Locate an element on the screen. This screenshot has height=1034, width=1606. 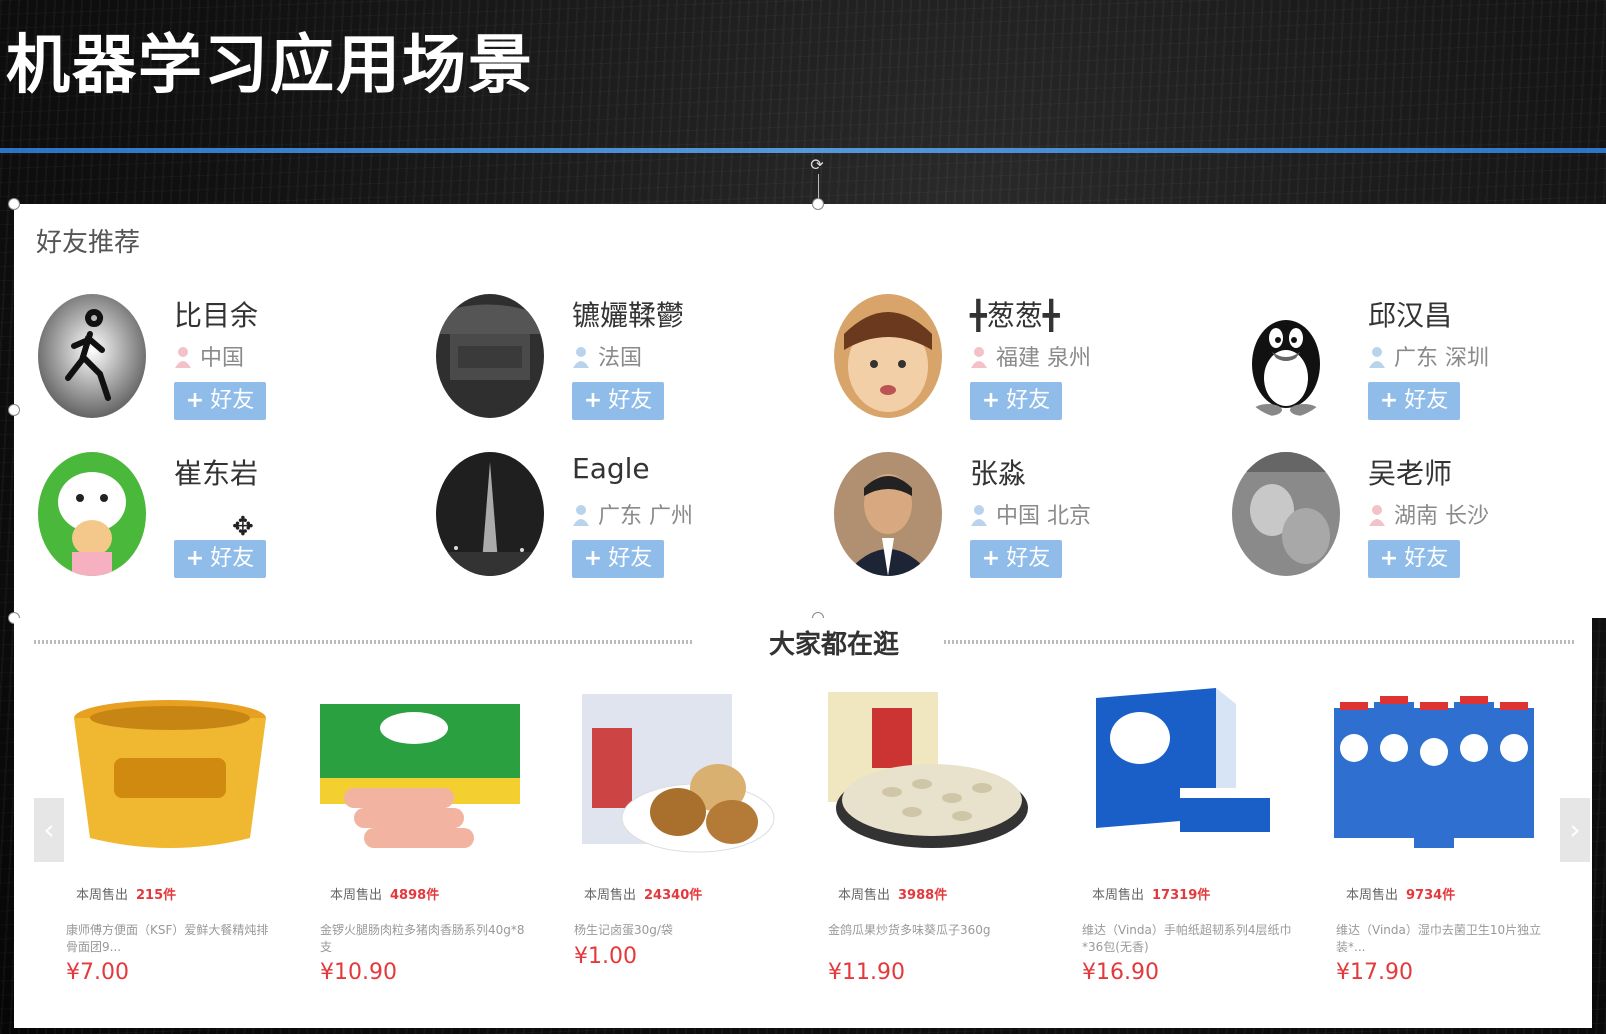
friend-location: 法国 is located at coordinates (607, 356).